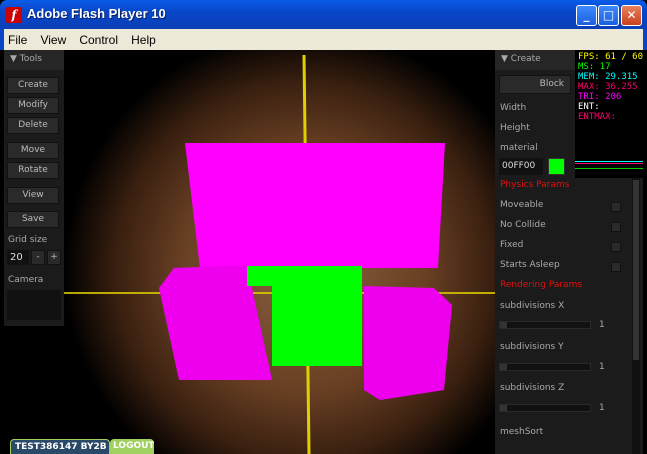 The width and height of the screenshot is (647, 454). What do you see at coordinates (30, 59) in the screenshot?
I see `tools-header: Tools` at bounding box center [30, 59].